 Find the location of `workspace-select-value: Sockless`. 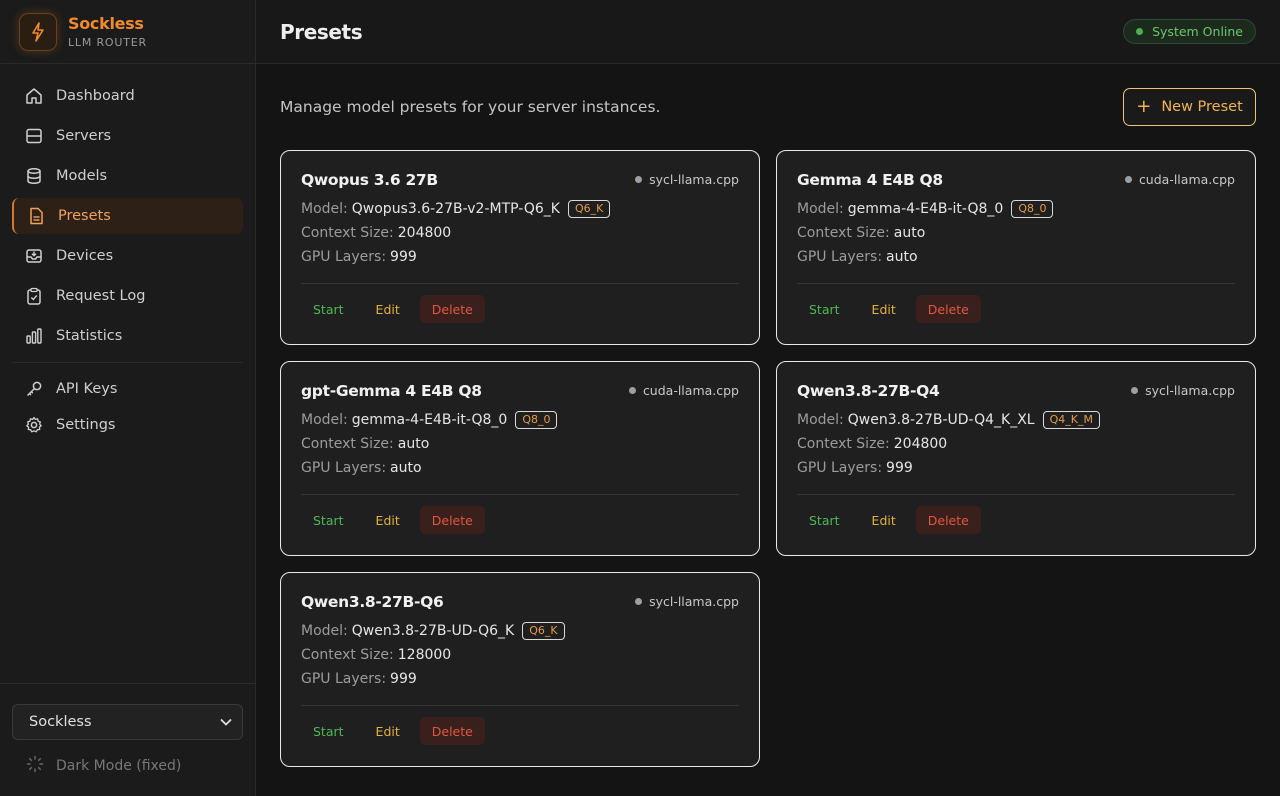

workspace-select-value: Sockless is located at coordinates (60, 722).